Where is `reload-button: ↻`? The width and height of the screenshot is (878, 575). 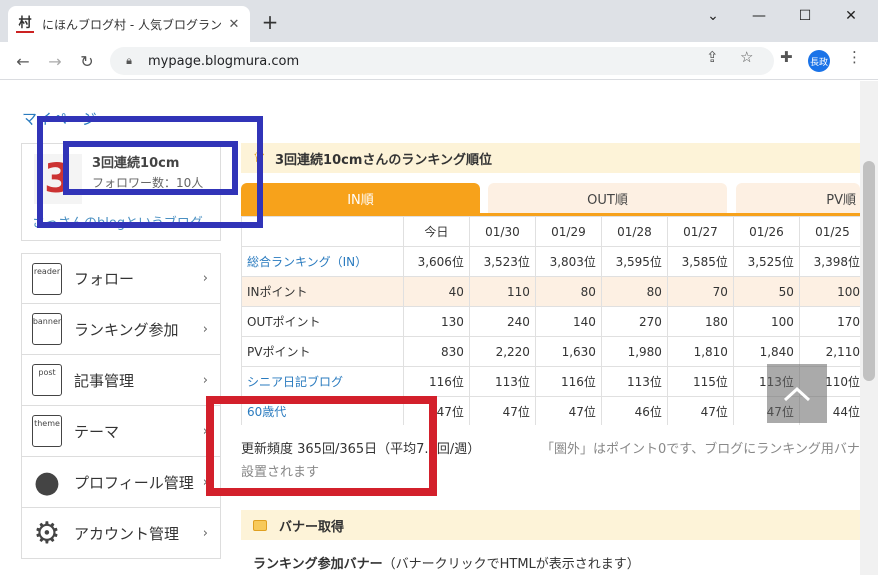
reload-button: ↻ is located at coordinates (87, 61).